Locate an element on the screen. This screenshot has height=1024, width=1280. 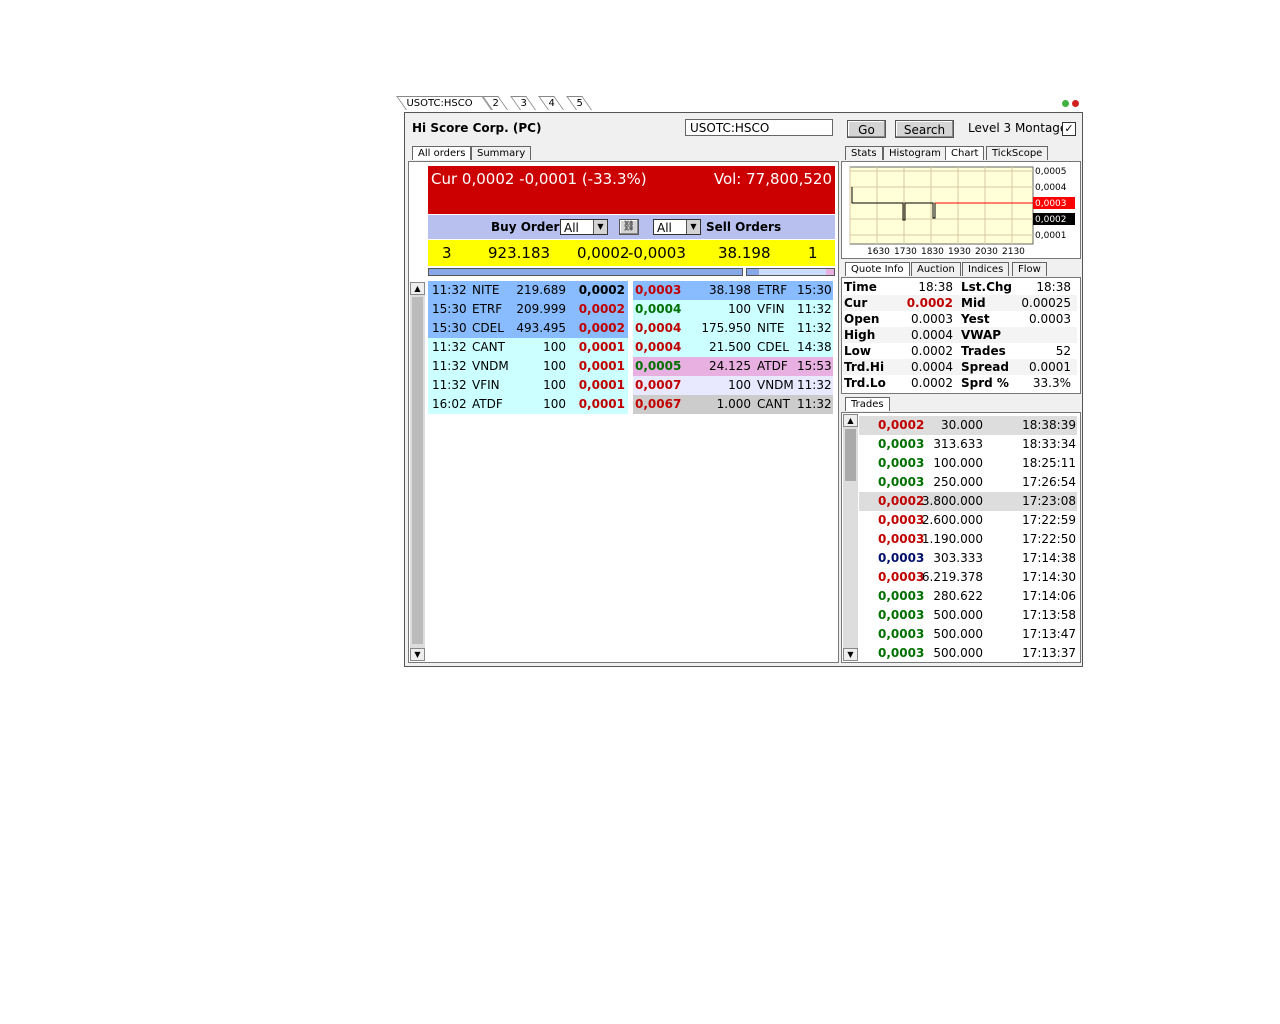
ask-time: 14:38 is located at coordinates (814, 347).